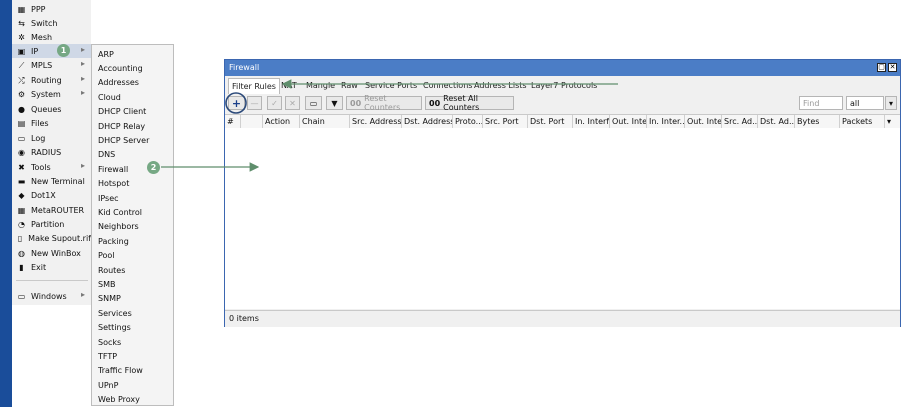  Describe the element at coordinates (236, 103) in the screenshot. I see `add-button-highlight` at that location.